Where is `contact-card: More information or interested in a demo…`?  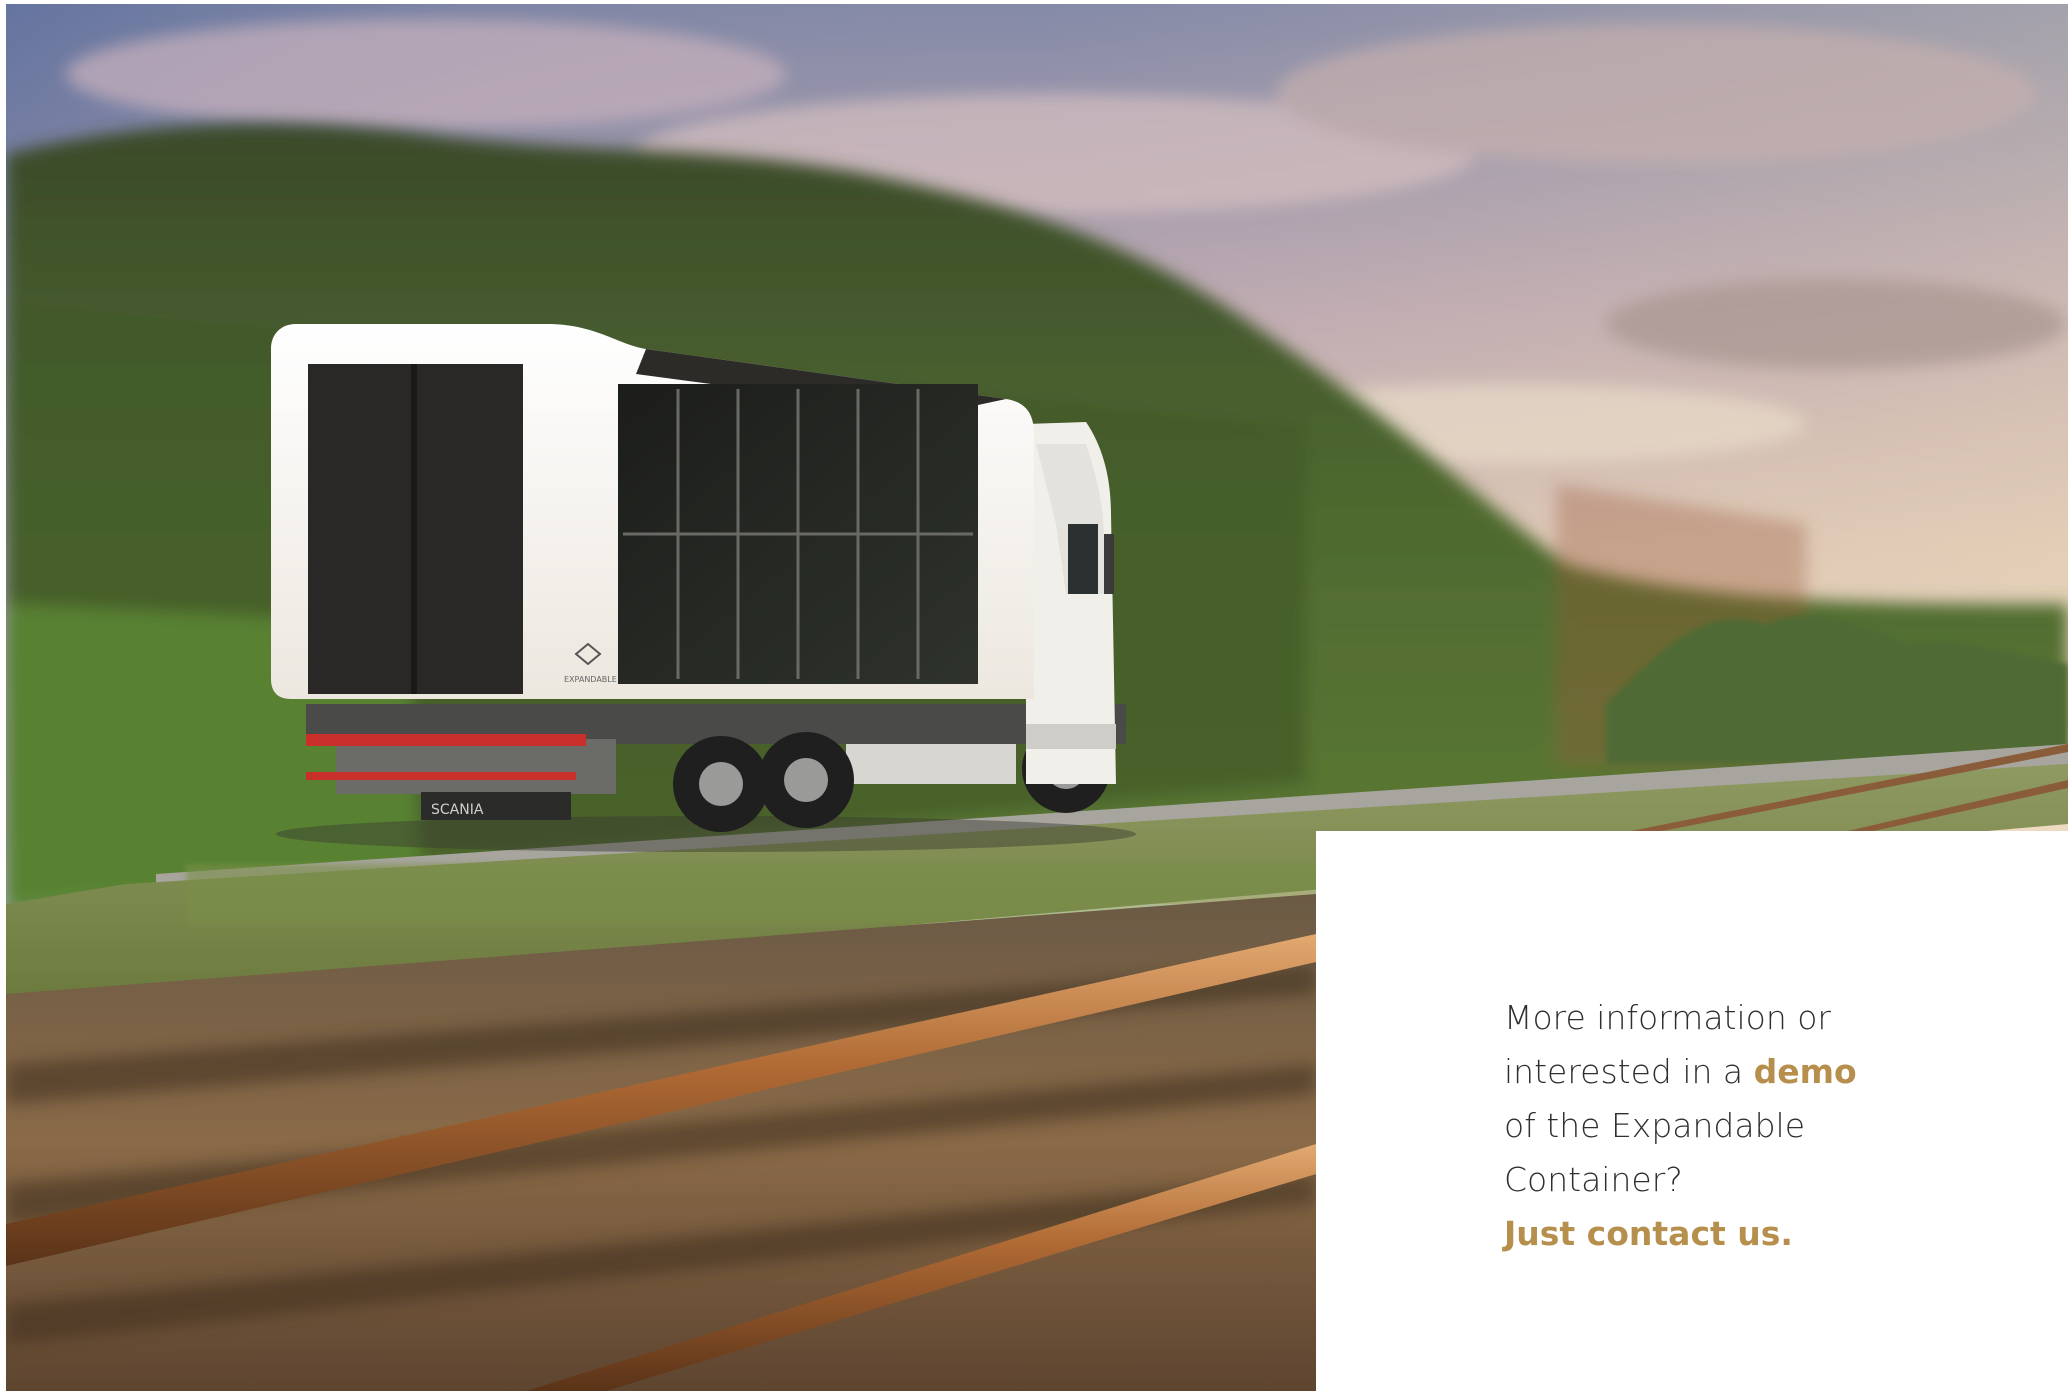
contact-card: More information or interested in a demo… is located at coordinates (1694, 1113).